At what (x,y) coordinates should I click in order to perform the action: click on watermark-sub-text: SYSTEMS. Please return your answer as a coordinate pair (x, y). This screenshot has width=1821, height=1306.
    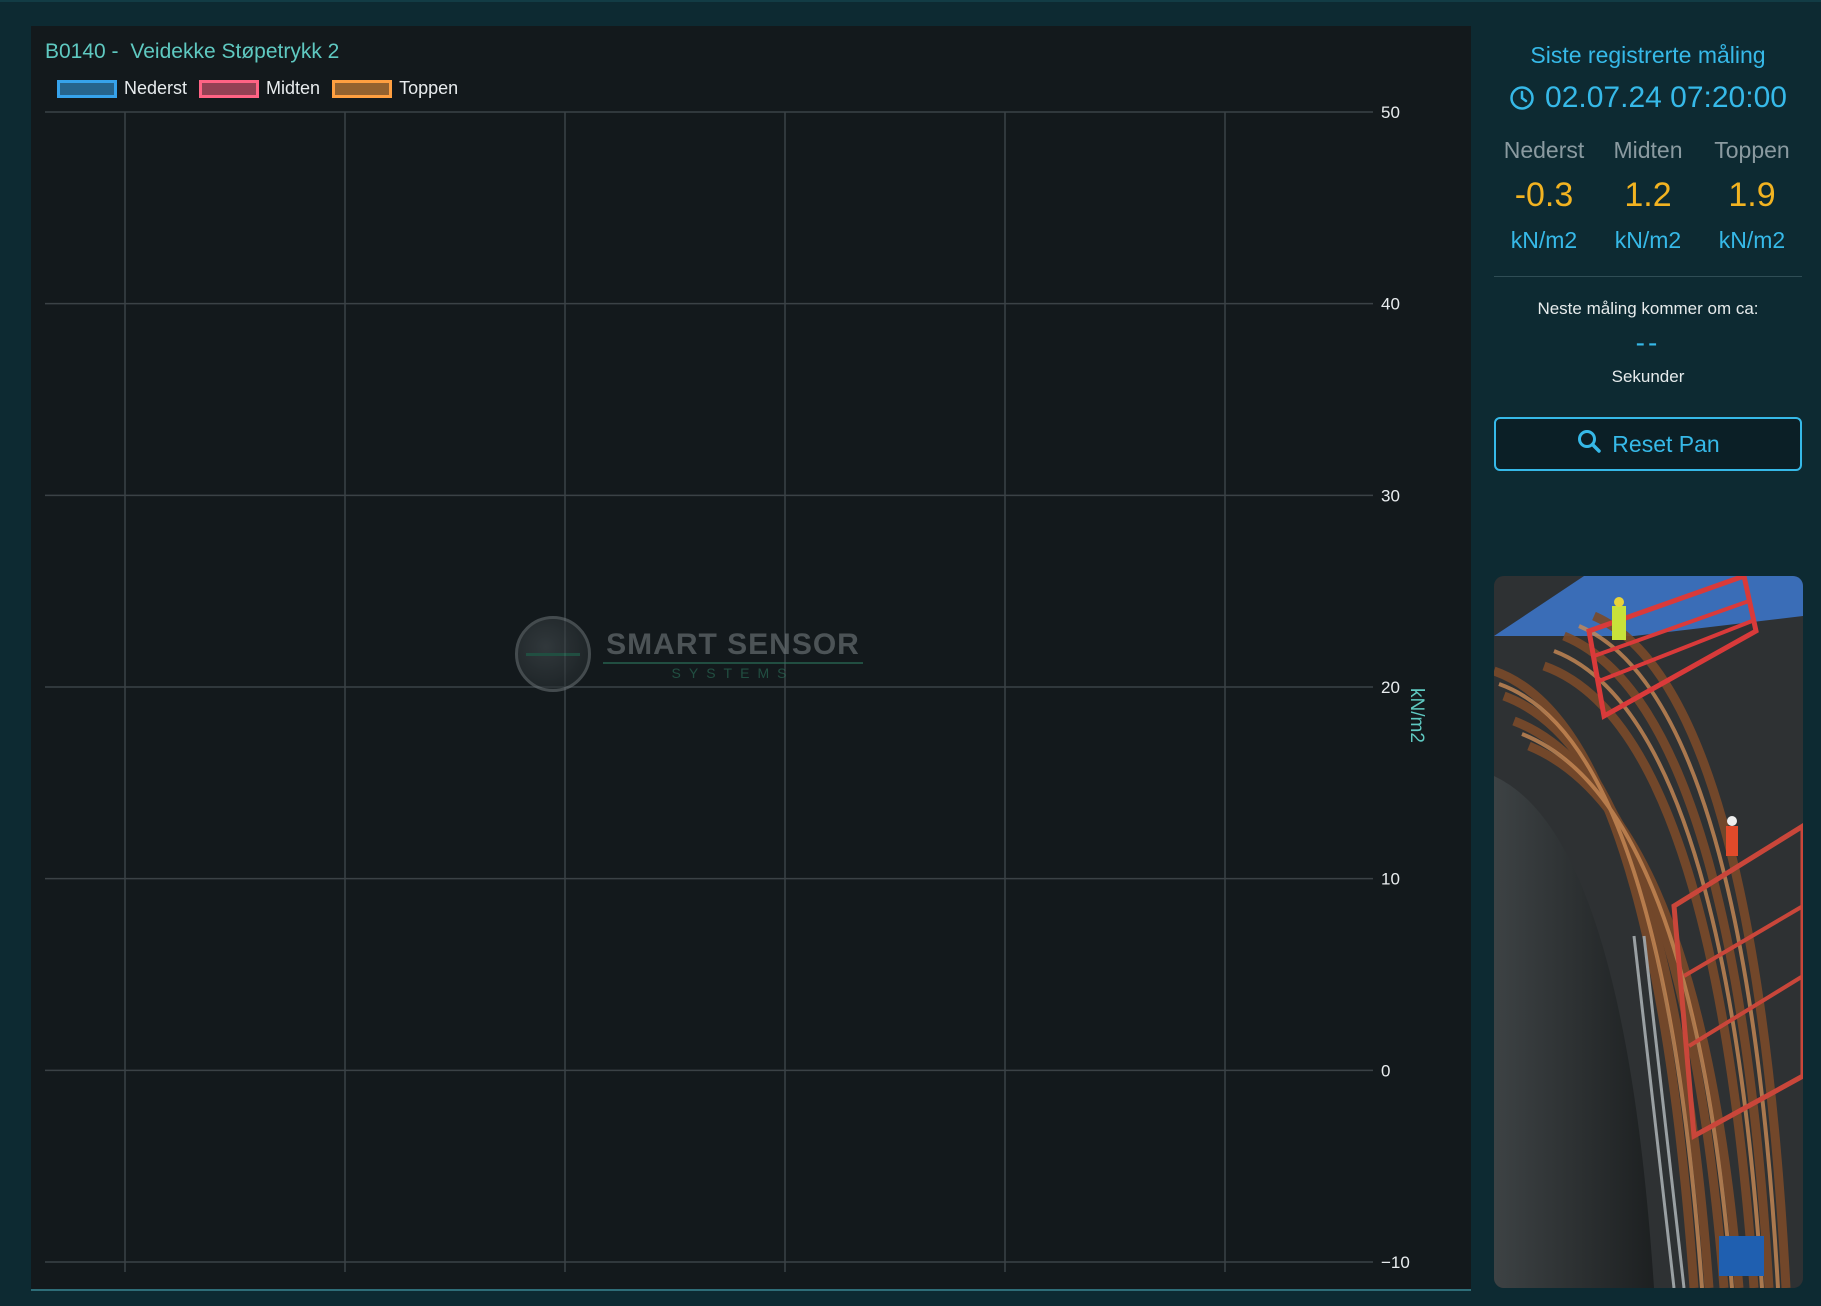
    Looking at the image, I should click on (733, 671).